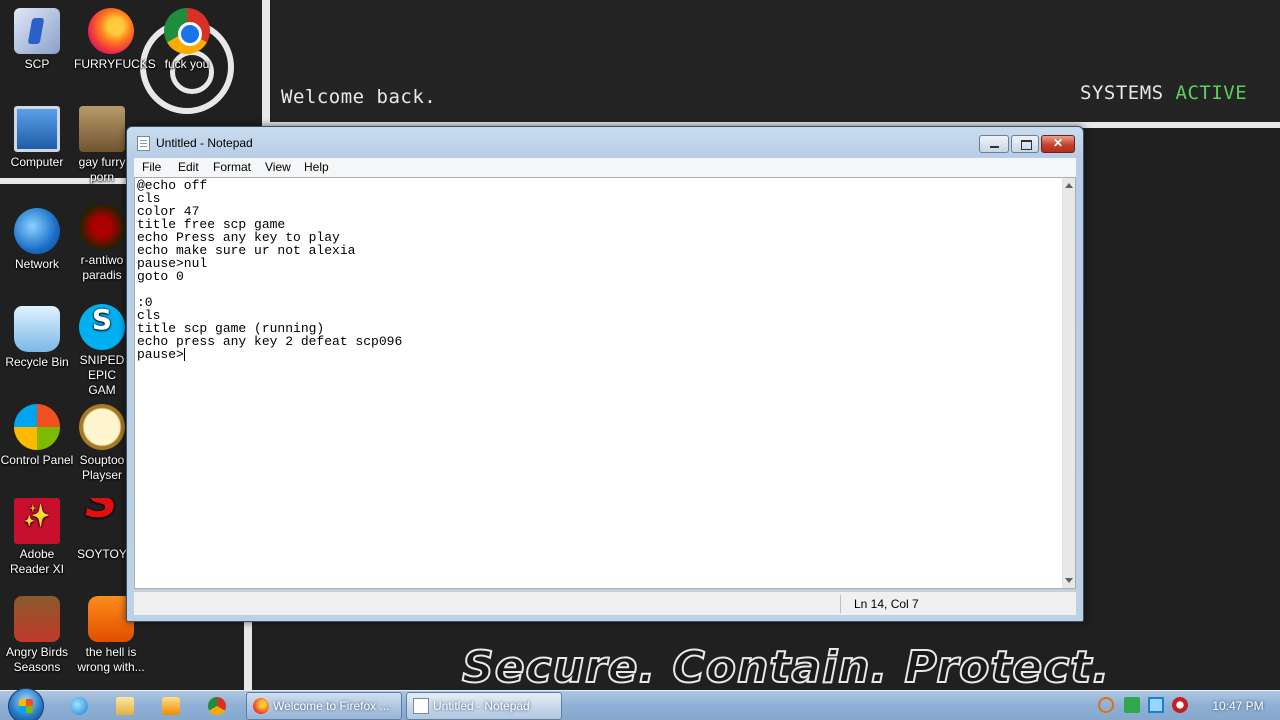 This screenshot has height=720, width=1280. Describe the element at coordinates (102, 467) in the screenshot. I see `desktop-icon-label: Souptoo Playser` at that location.